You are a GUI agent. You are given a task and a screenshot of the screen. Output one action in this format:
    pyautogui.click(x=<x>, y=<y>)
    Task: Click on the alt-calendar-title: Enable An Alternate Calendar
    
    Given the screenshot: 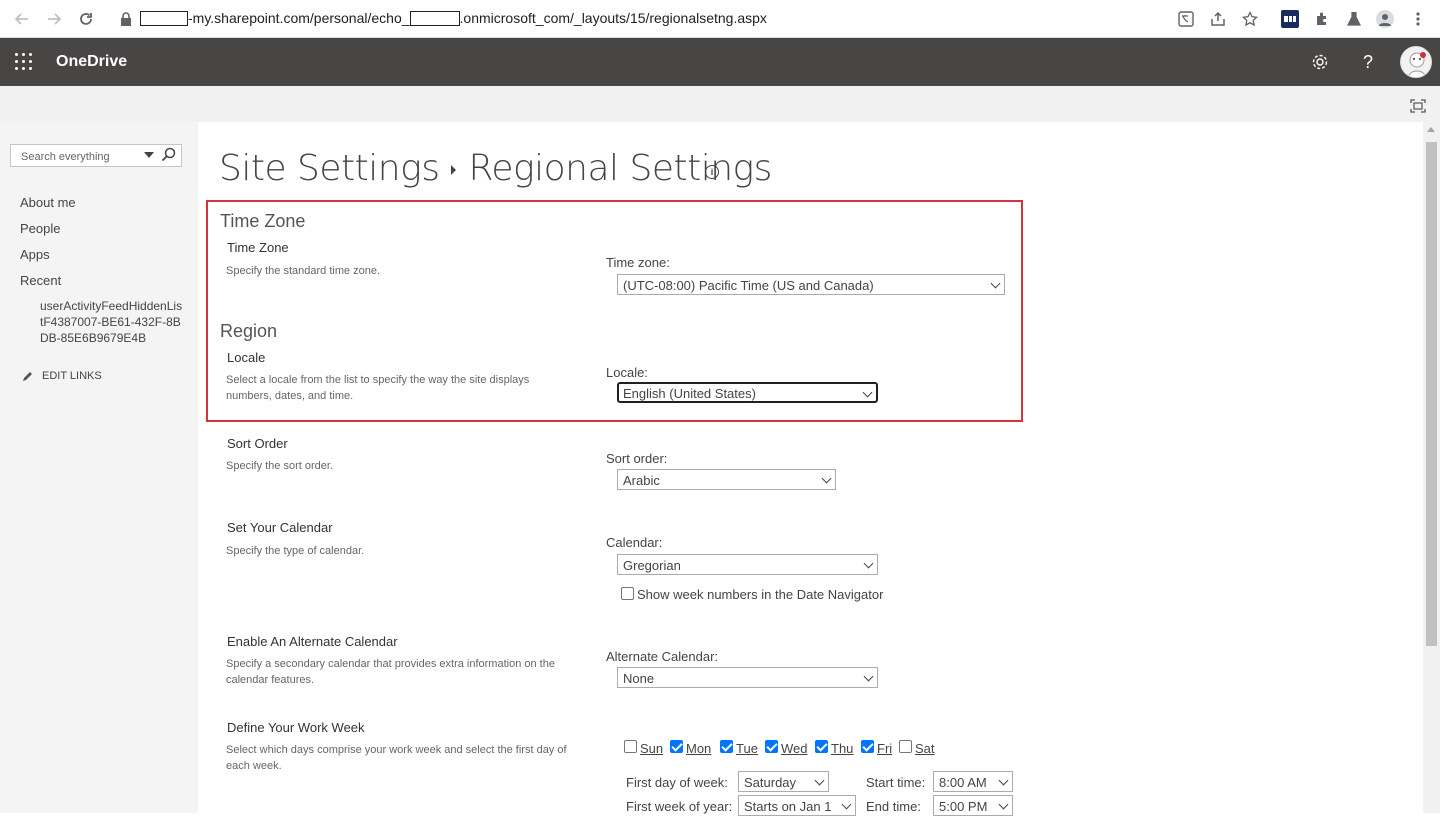 What is the action you would take?
    pyautogui.click(x=312, y=641)
    